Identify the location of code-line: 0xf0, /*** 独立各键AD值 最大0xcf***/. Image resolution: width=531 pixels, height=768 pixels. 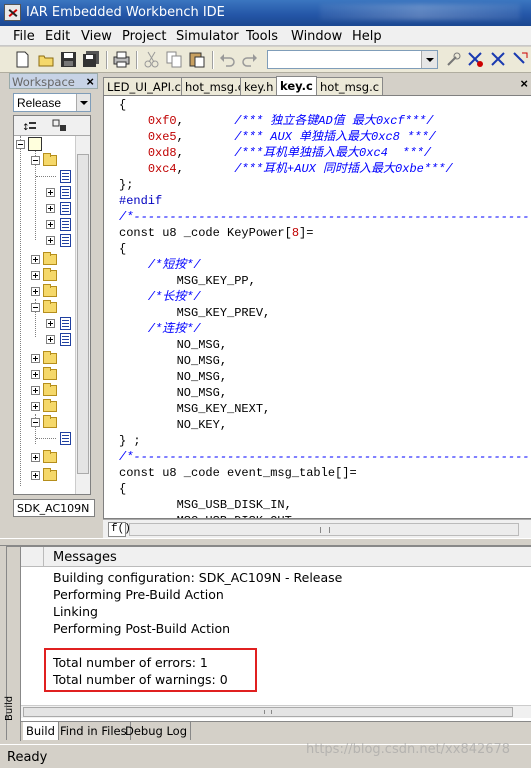
(276, 121).